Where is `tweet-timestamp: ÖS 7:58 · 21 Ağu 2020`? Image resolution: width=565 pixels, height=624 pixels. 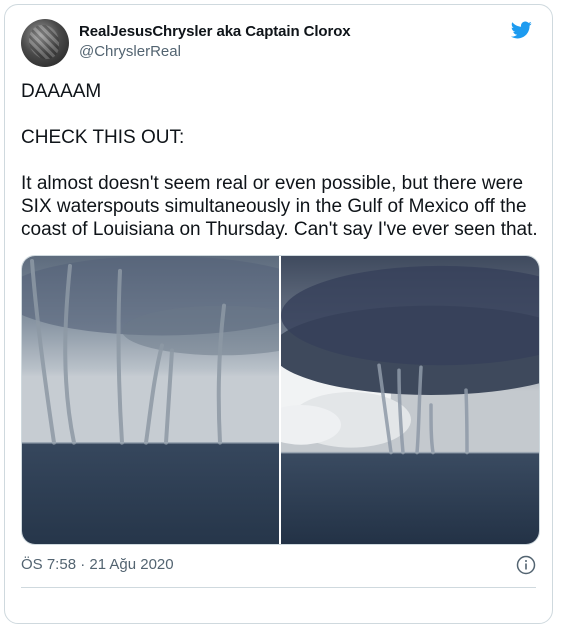 tweet-timestamp: ÖS 7:58 · 21 Ağu 2020 is located at coordinates (97, 564).